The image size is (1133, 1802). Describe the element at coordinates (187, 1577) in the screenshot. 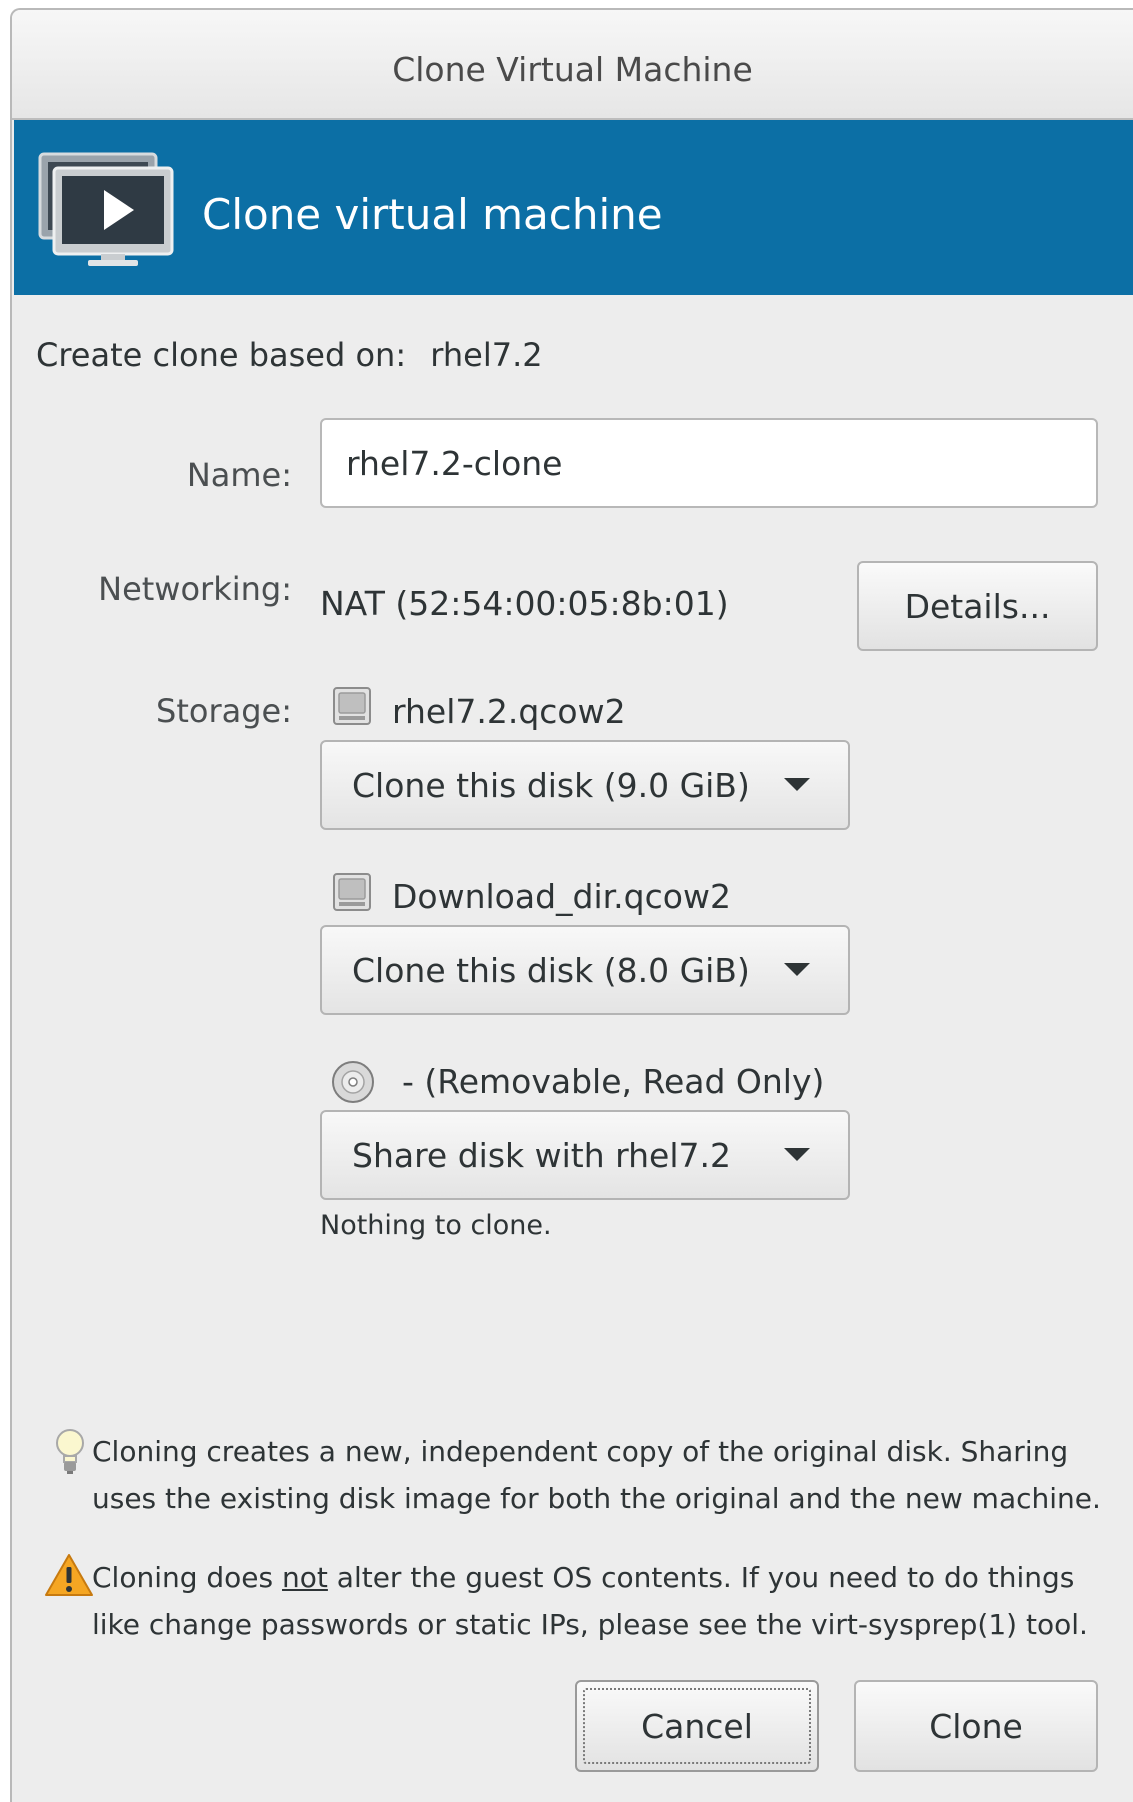

I see `warning-prefix: Cloning does` at that location.